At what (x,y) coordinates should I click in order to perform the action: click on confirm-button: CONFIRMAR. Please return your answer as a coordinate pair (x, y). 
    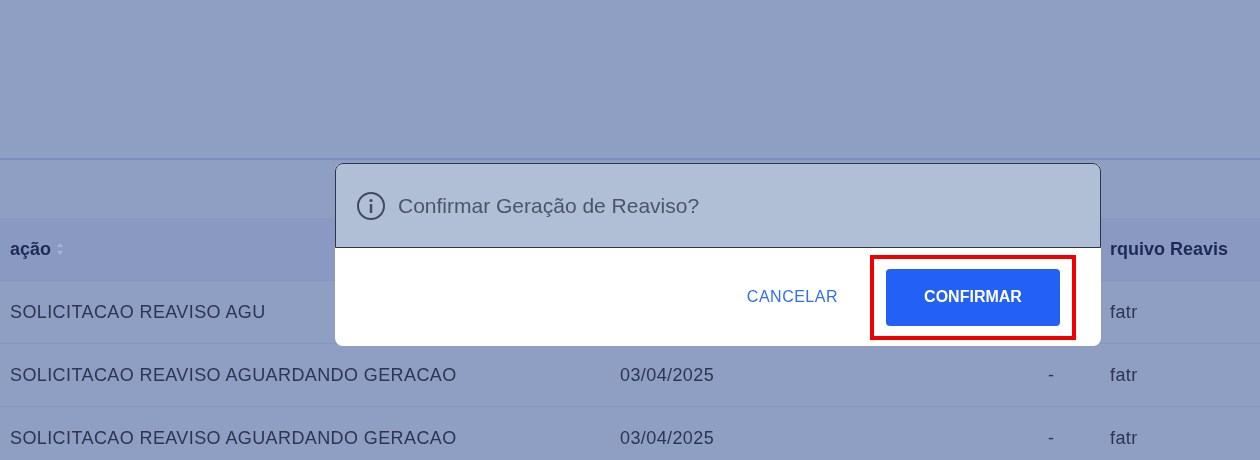
    Looking at the image, I should click on (973, 297).